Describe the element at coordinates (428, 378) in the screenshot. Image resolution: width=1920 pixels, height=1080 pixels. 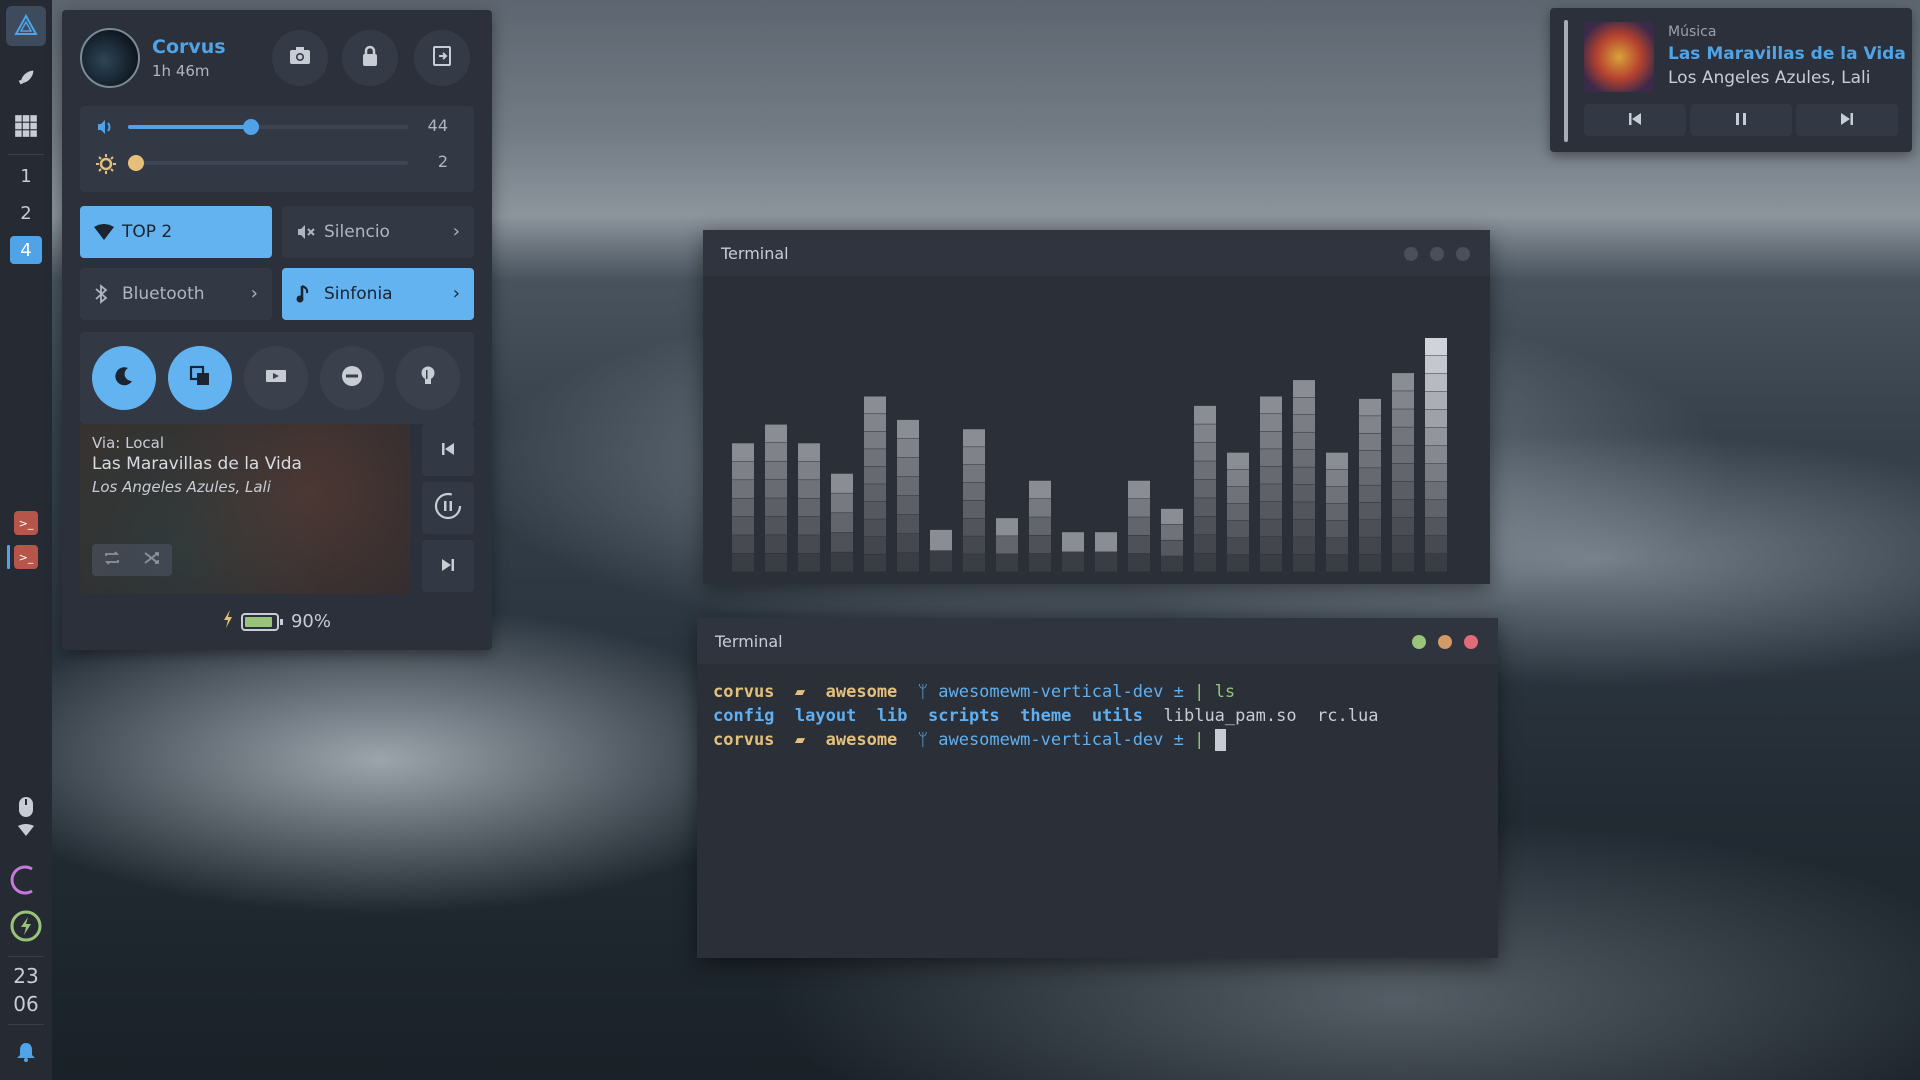
I see `lightbulb-toggle` at that location.